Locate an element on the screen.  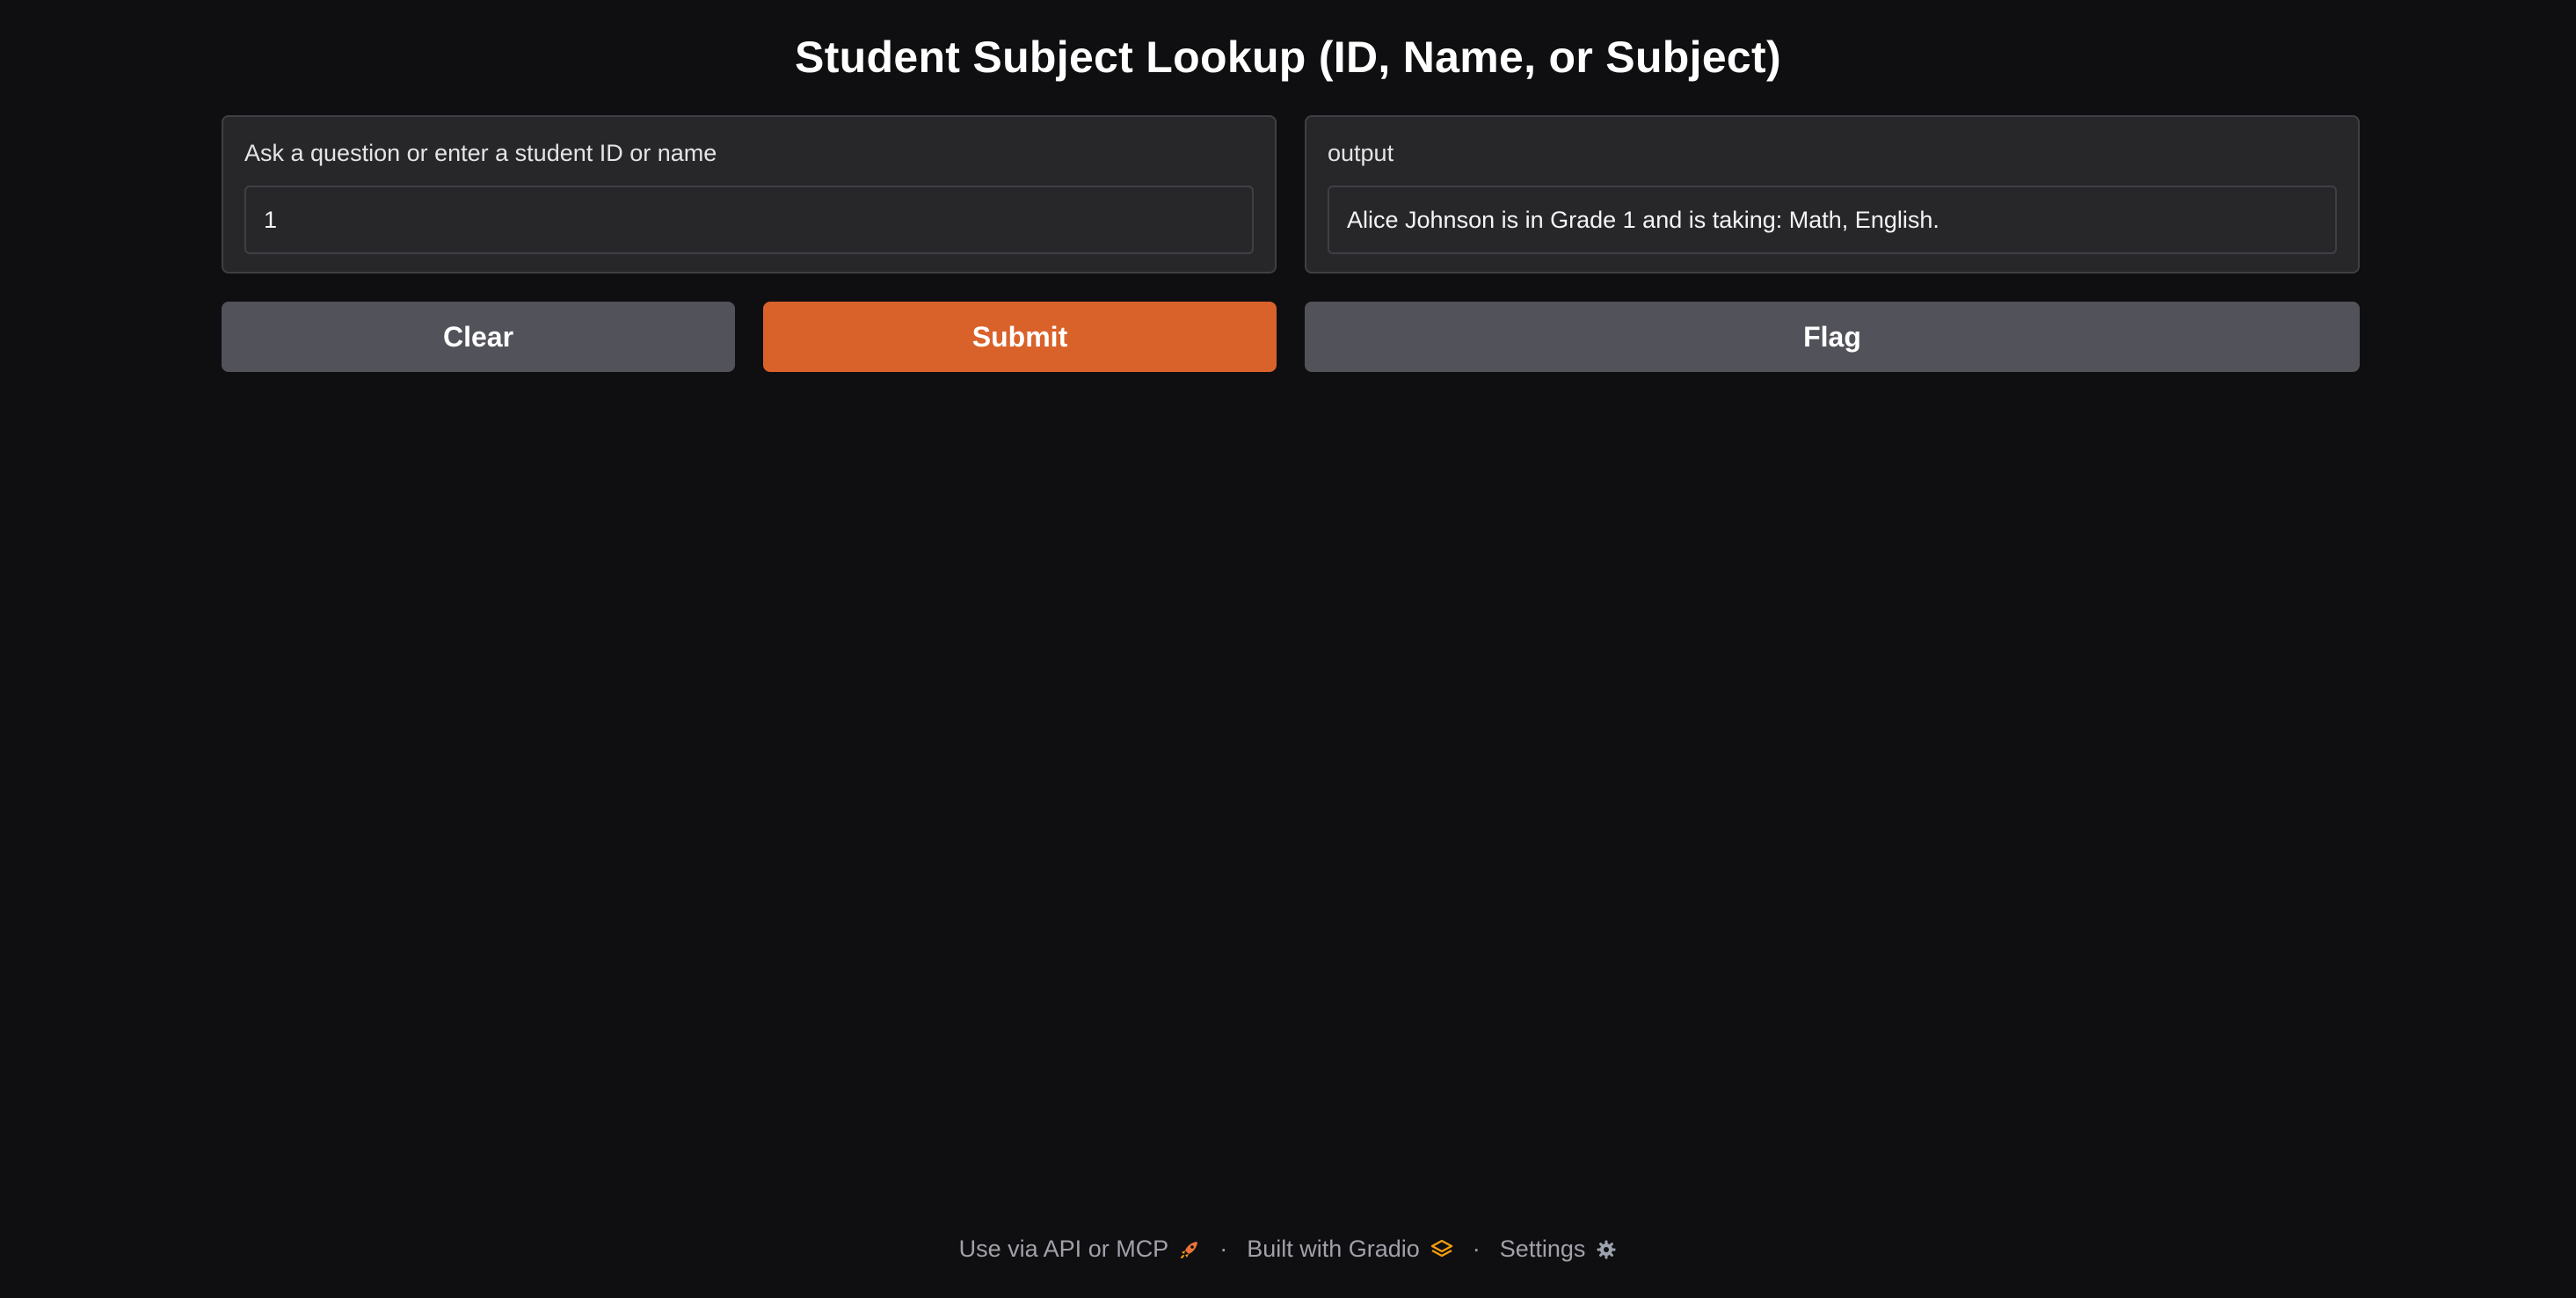
settings-link-label: Settings is located at coordinates (1542, 1249).